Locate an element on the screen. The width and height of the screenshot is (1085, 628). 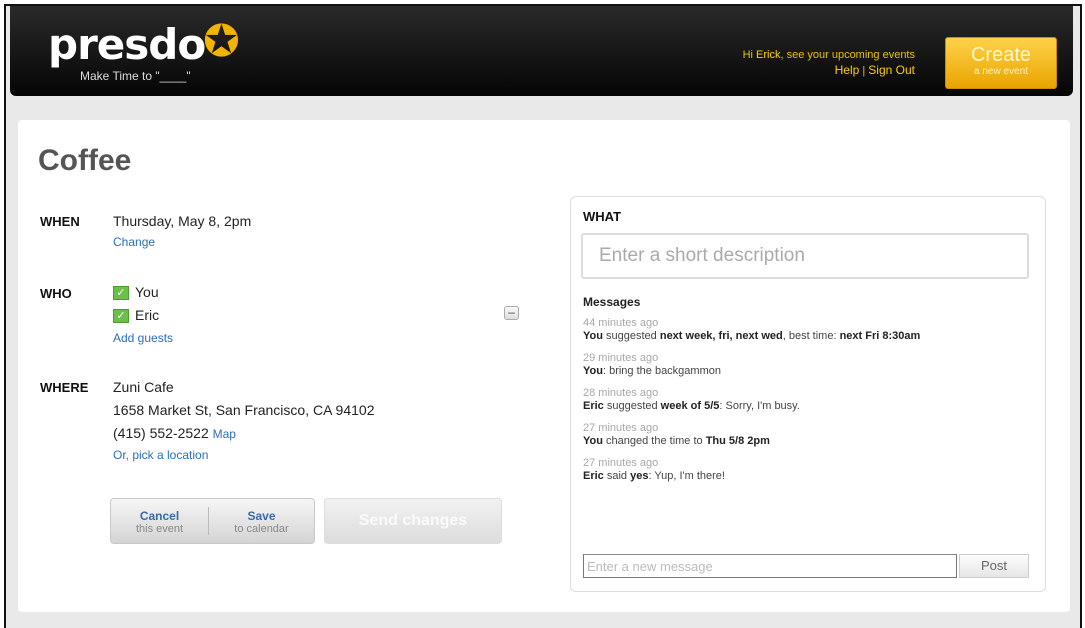
message-body: Eric said yes: Yup, I'm there! is located at coordinates (654, 476).